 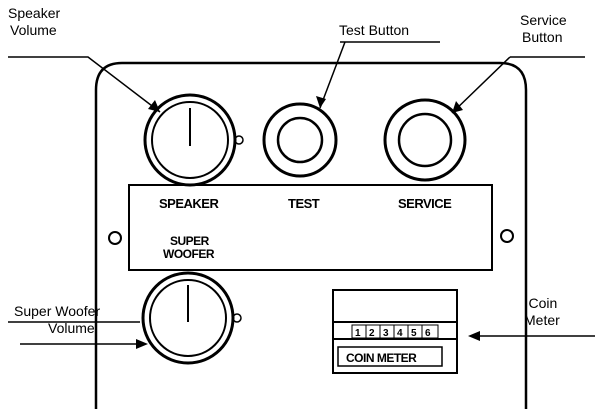 What do you see at coordinates (425, 203) in the screenshot?
I see `service-label: SERVICE` at bounding box center [425, 203].